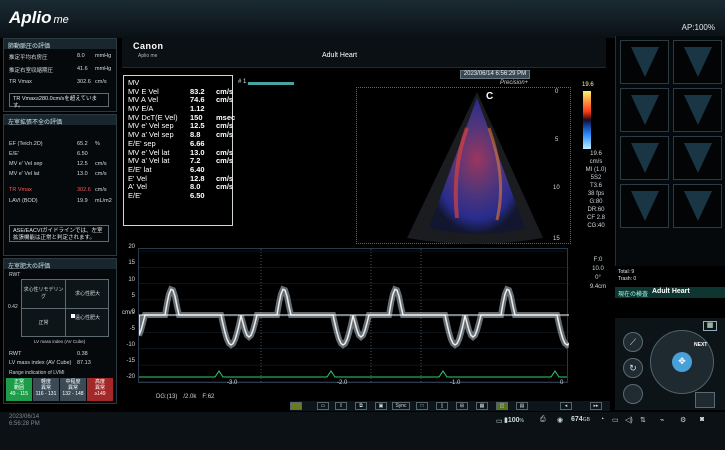 The width and height of the screenshot is (725, 450). I want to click on next-button: NEXT, so click(700, 345).